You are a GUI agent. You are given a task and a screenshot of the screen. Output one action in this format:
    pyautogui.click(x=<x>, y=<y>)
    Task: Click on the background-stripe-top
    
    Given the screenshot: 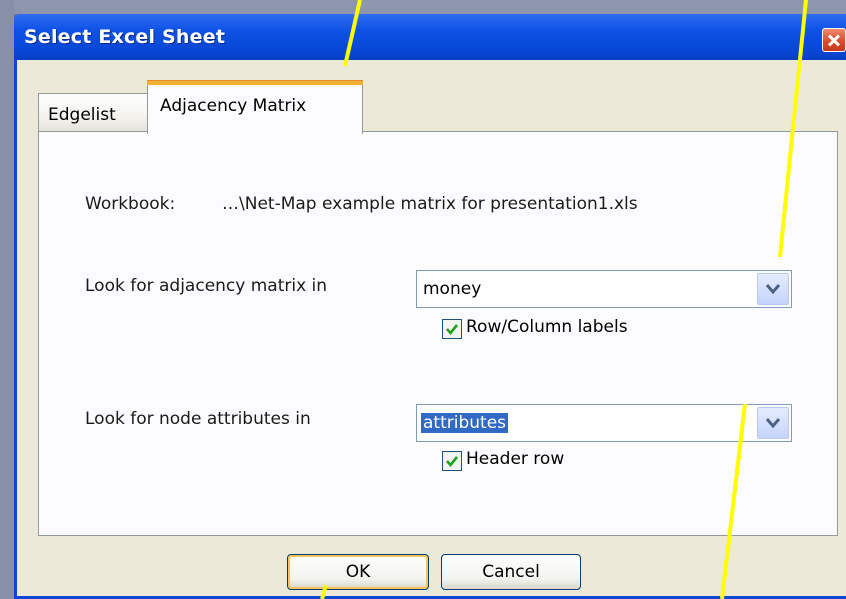 What is the action you would take?
    pyautogui.click(x=423, y=7)
    